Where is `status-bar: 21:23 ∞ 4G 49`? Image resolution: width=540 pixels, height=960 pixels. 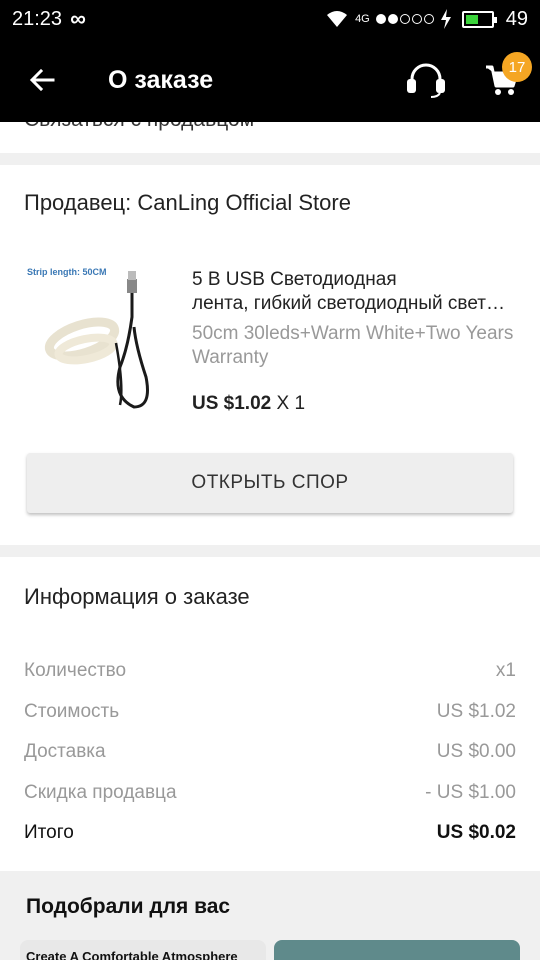 status-bar: 21:23 ∞ 4G 49 is located at coordinates (270, 19).